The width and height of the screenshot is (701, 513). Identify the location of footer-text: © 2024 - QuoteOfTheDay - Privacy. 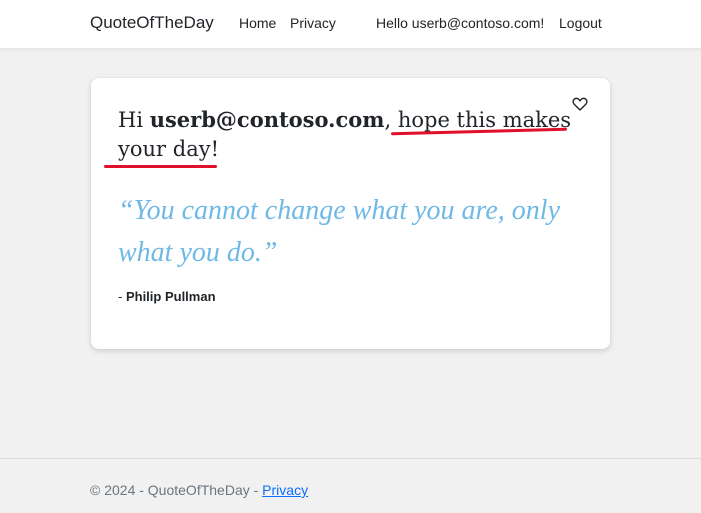
(199, 490).